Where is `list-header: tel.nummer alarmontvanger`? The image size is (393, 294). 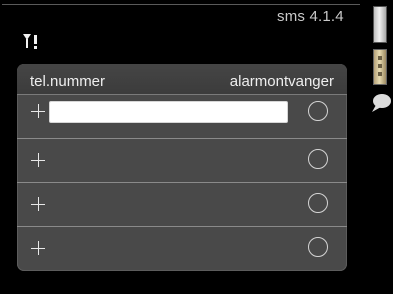
list-header: tel.nummer alarmontvanger is located at coordinates (182, 79).